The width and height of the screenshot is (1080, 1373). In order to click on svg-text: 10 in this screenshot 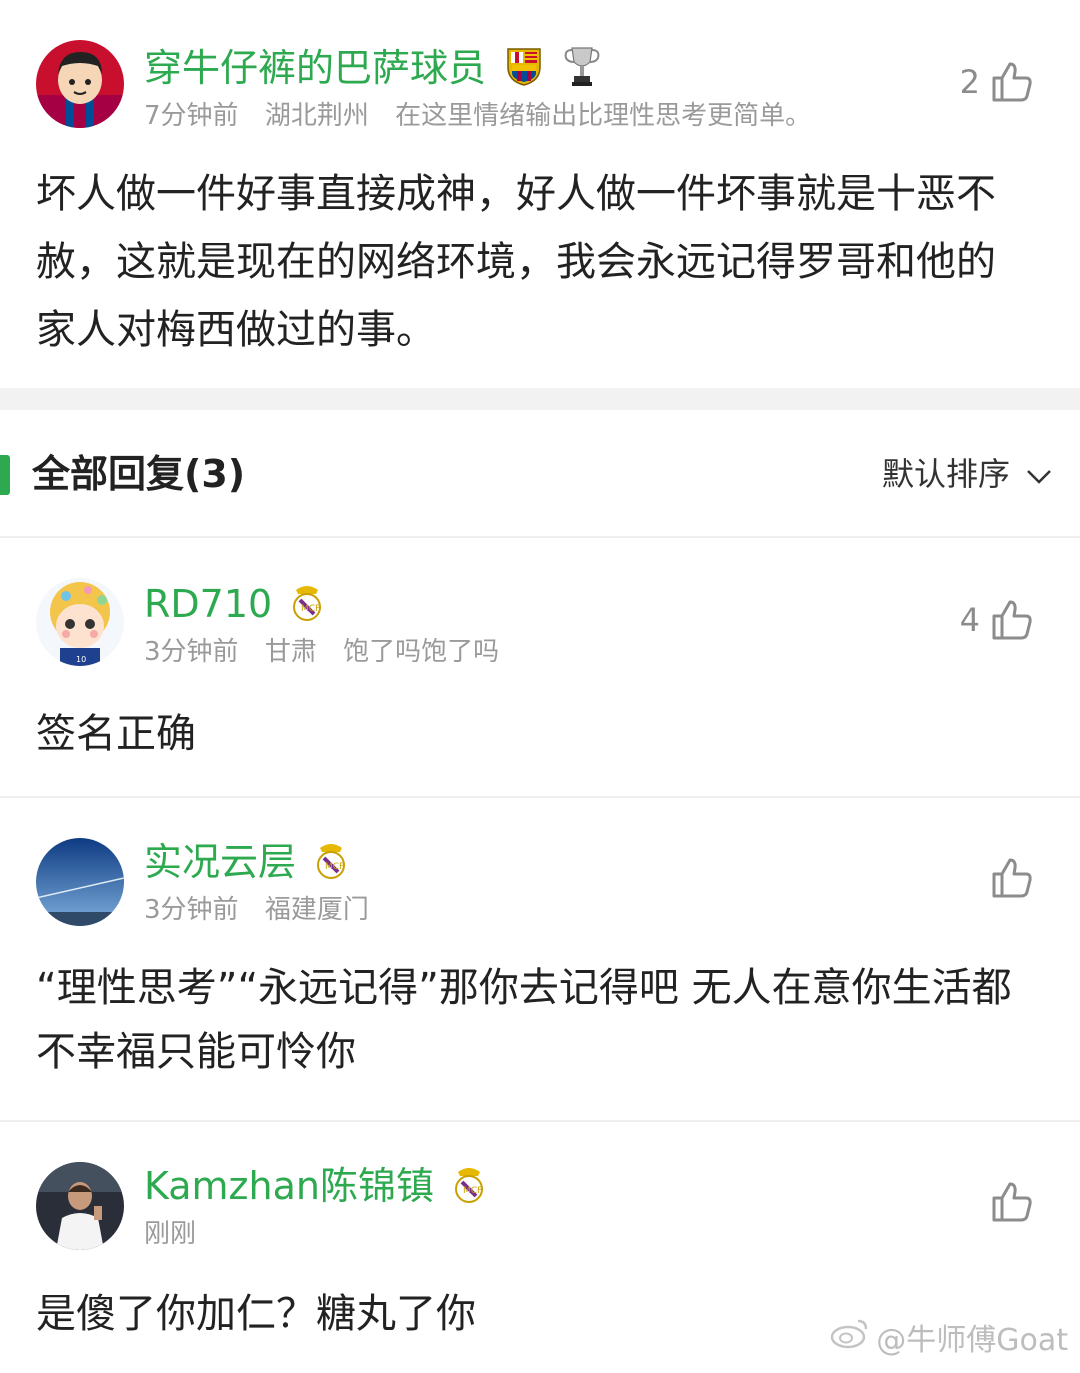, I will do `click(81, 659)`.